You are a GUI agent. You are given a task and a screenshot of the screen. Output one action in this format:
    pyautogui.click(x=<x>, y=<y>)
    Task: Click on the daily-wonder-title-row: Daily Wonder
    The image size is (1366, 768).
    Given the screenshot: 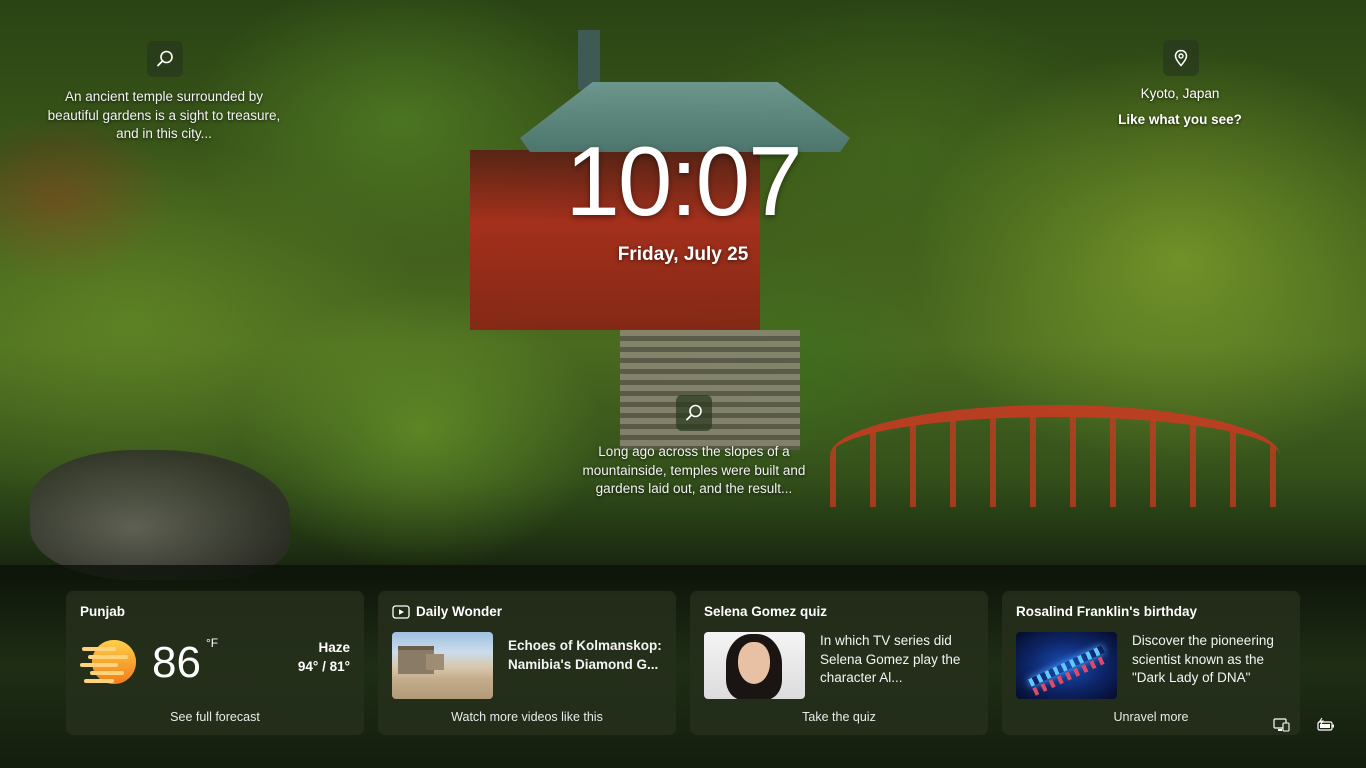 What is the action you would take?
    pyautogui.click(x=527, y=612)
    